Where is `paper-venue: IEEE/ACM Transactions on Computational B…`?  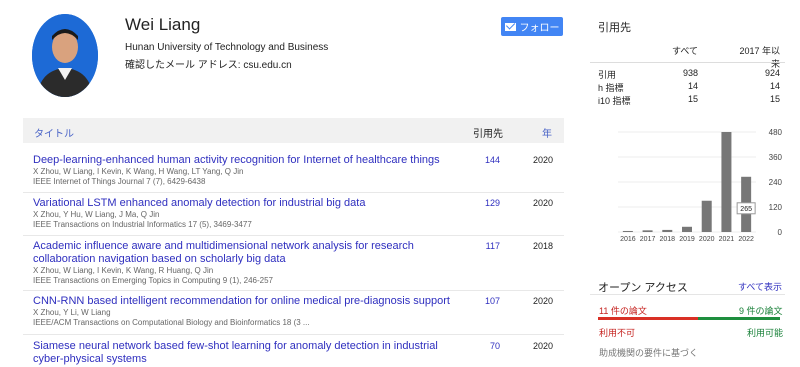 paper-venue: IEEE/ACM Transactions on Computational B… is located at coordinates (171, 322).